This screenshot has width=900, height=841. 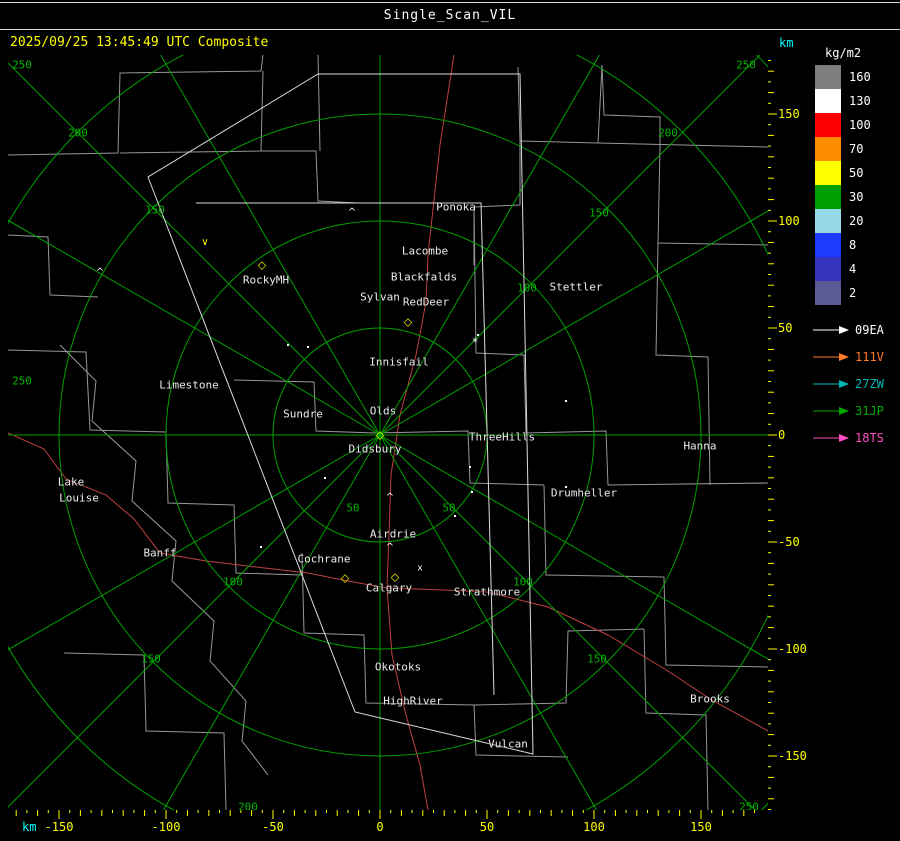 I want to click on city-label-olds: Olds, so click(x=383, y=411).